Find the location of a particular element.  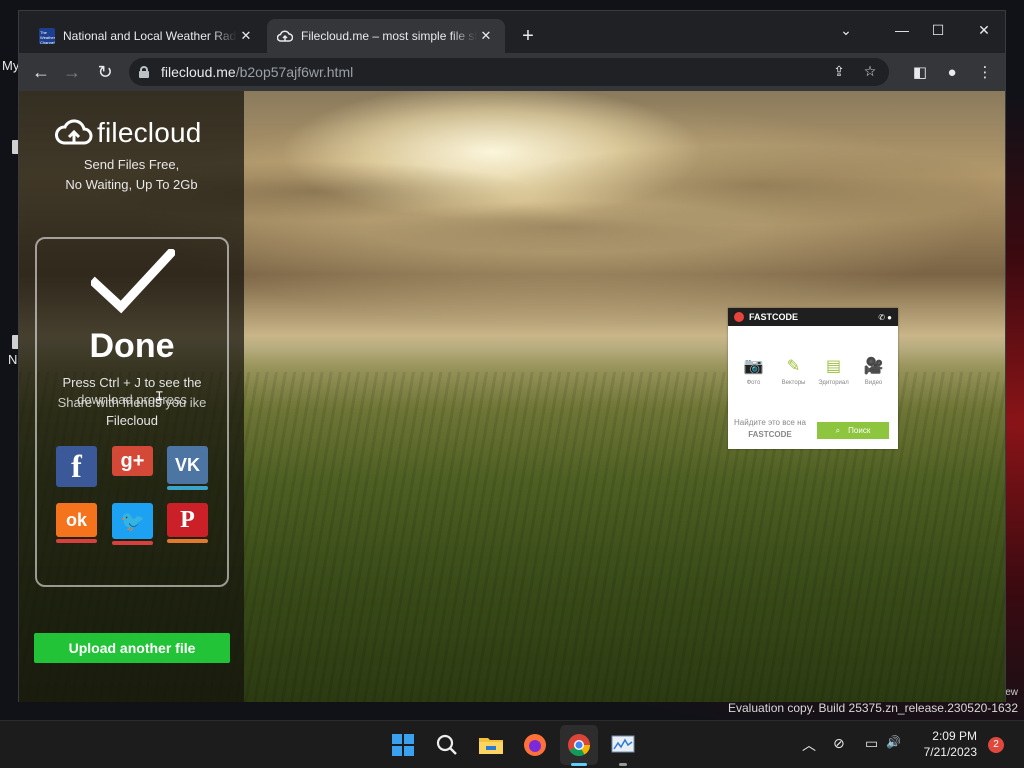

filecloud-logo: filecloud is located at coordinates (128, 133).